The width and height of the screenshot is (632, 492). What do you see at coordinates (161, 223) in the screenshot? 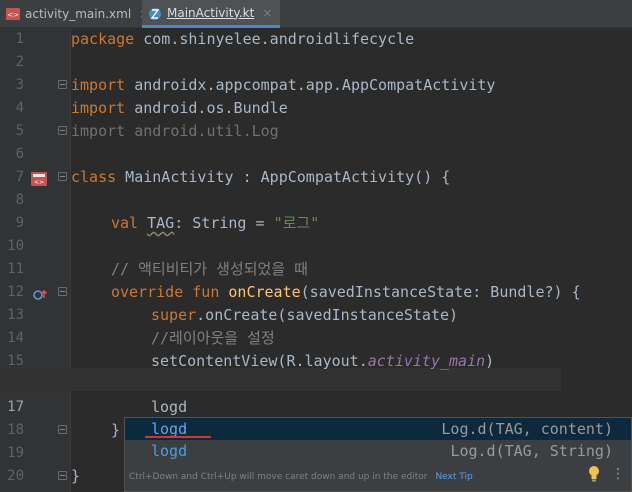
I see `tag-identifier: TAG` at bounding box center [161, 223].